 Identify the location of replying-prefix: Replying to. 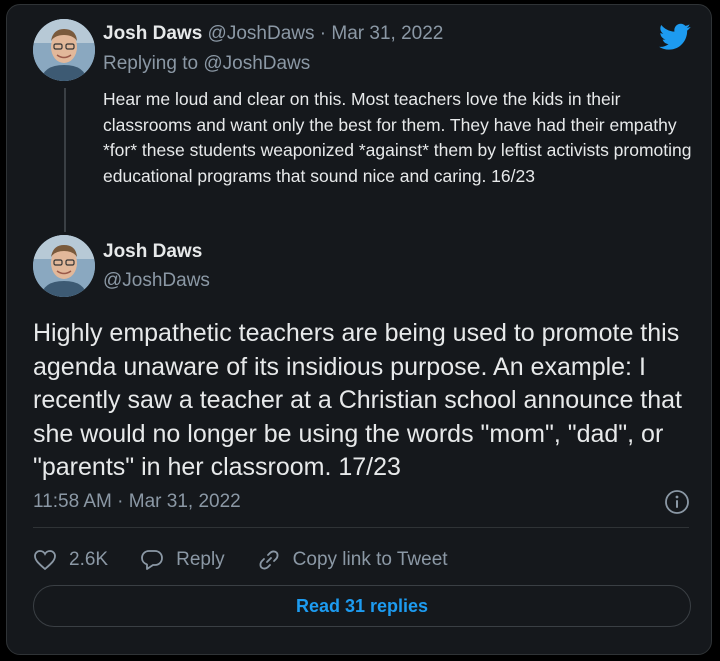
(151, 63).